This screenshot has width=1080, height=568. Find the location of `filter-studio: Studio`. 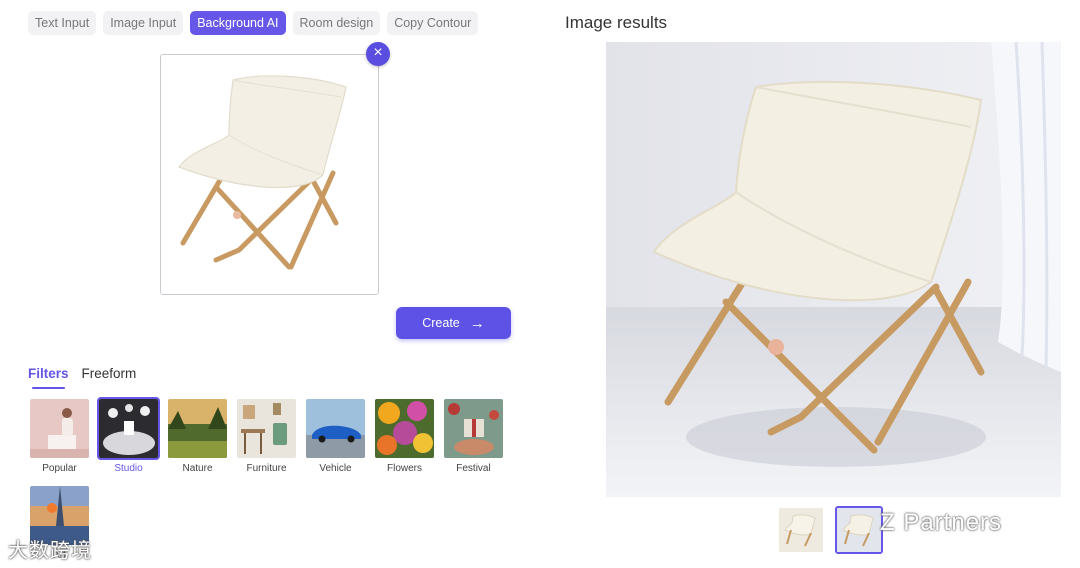

filter-studio: Studio is located at coordinates (128, 435).